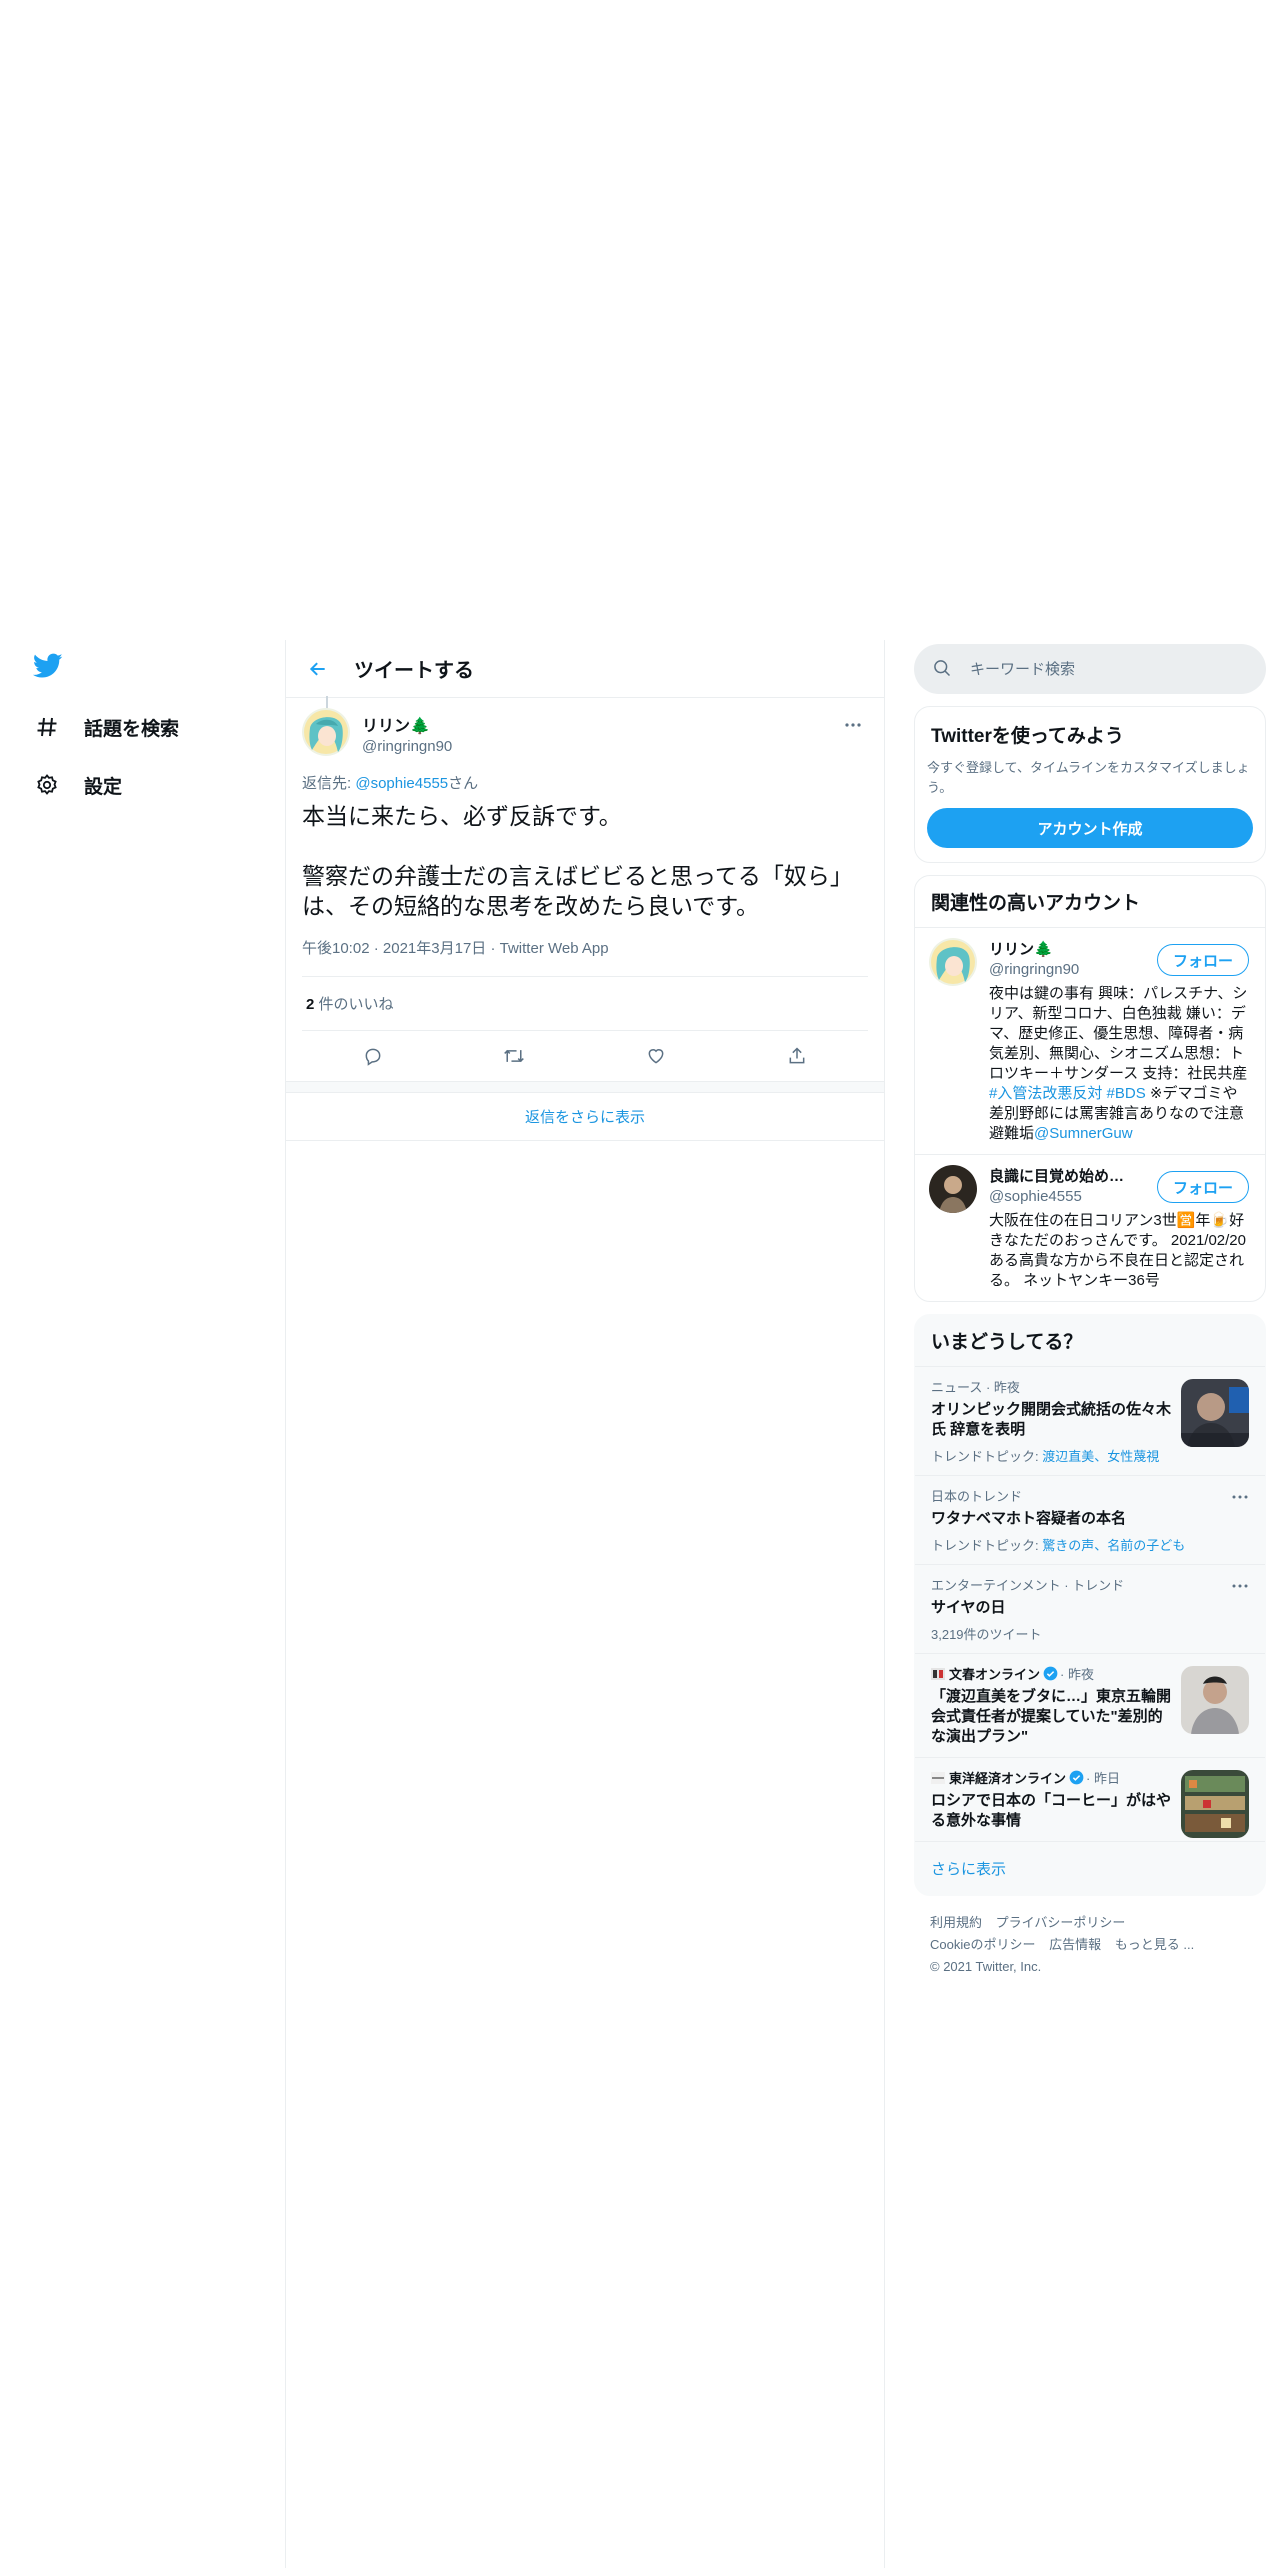 Image resolution: width=1284 pixels, height=2568 pixels. What do you see at coordinates (1045, 1093) in the screenshot?
I see `hashtag-link: #入管法改悪反対` at bounding box center [1045, 1093].